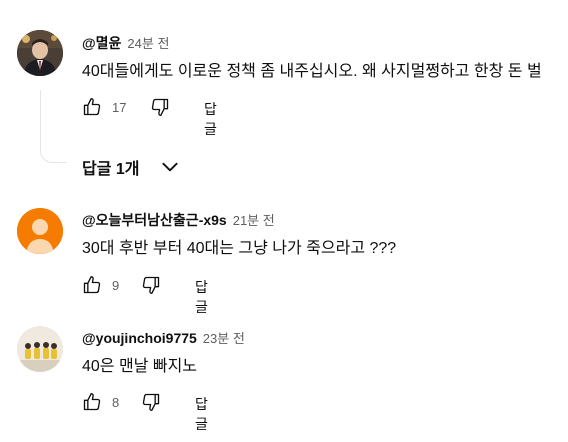 The height and width of the screenshot is (442, 568). Describe the element at coordinates (119, 107) in the screenshot. I see `like-count: 17` at that location.